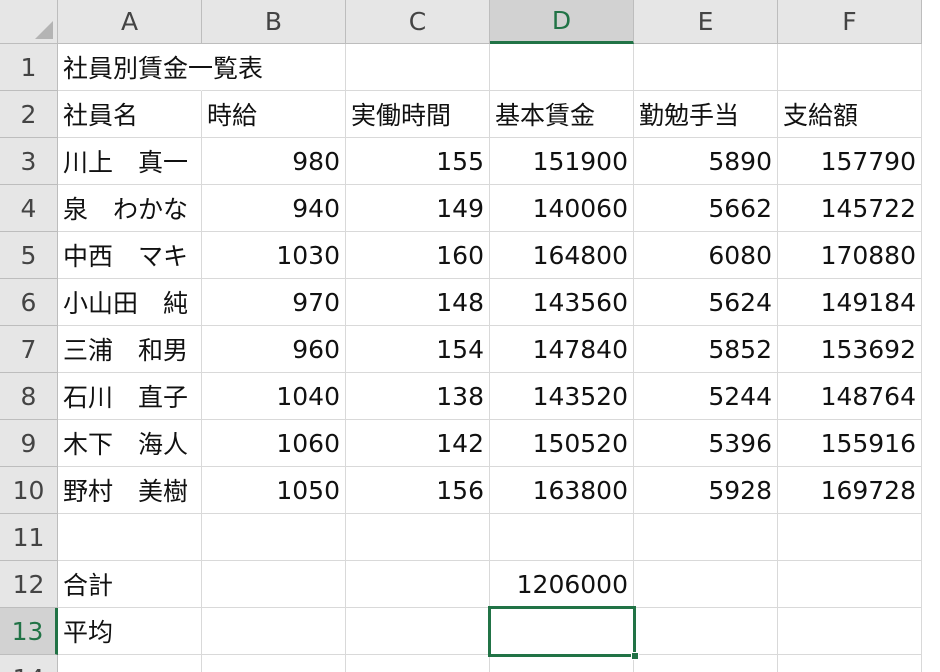  Describe the element at coordinates (706, 22) in the screenshot. I see `column-header-e: E` at that location.